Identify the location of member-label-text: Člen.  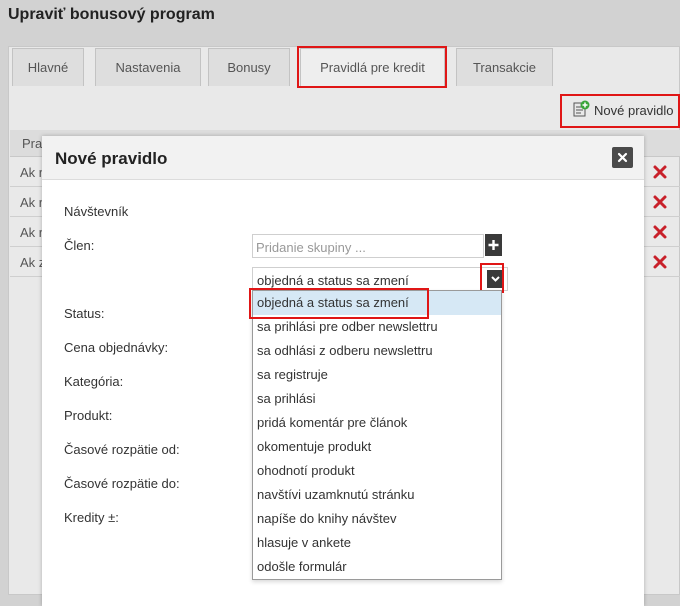
(77, 245).